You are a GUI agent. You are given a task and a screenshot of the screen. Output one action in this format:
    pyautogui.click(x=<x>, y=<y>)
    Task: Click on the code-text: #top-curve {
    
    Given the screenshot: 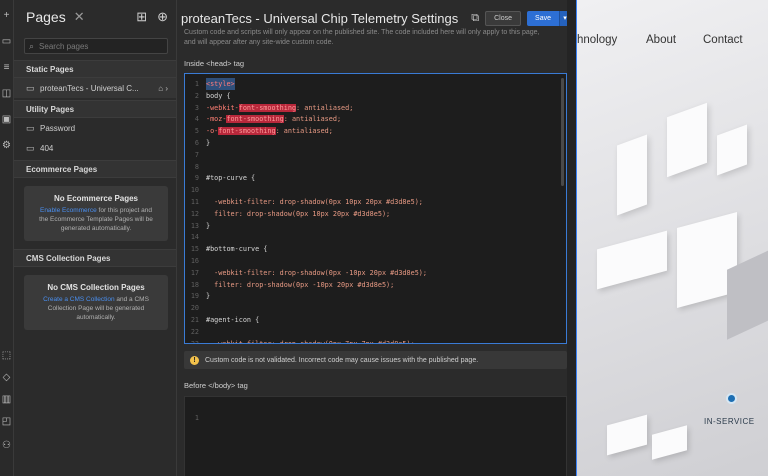 What is the action you would take?
    pyautogui.click(x=231, y=178)
    